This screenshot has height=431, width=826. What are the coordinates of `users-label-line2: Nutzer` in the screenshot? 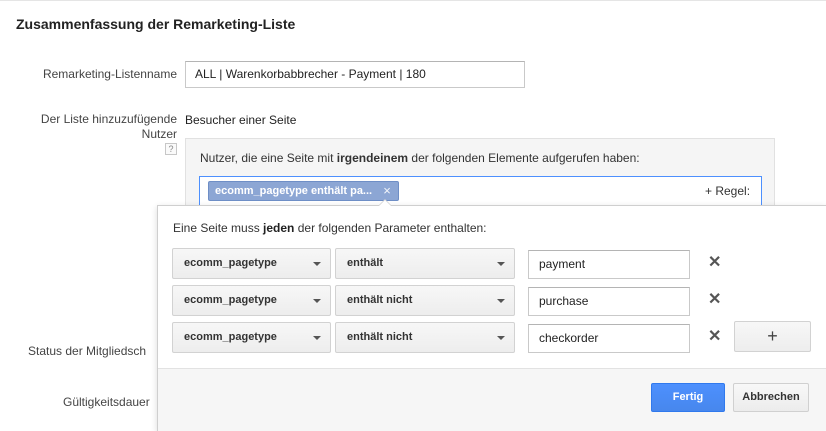 It's located at (159, 134).